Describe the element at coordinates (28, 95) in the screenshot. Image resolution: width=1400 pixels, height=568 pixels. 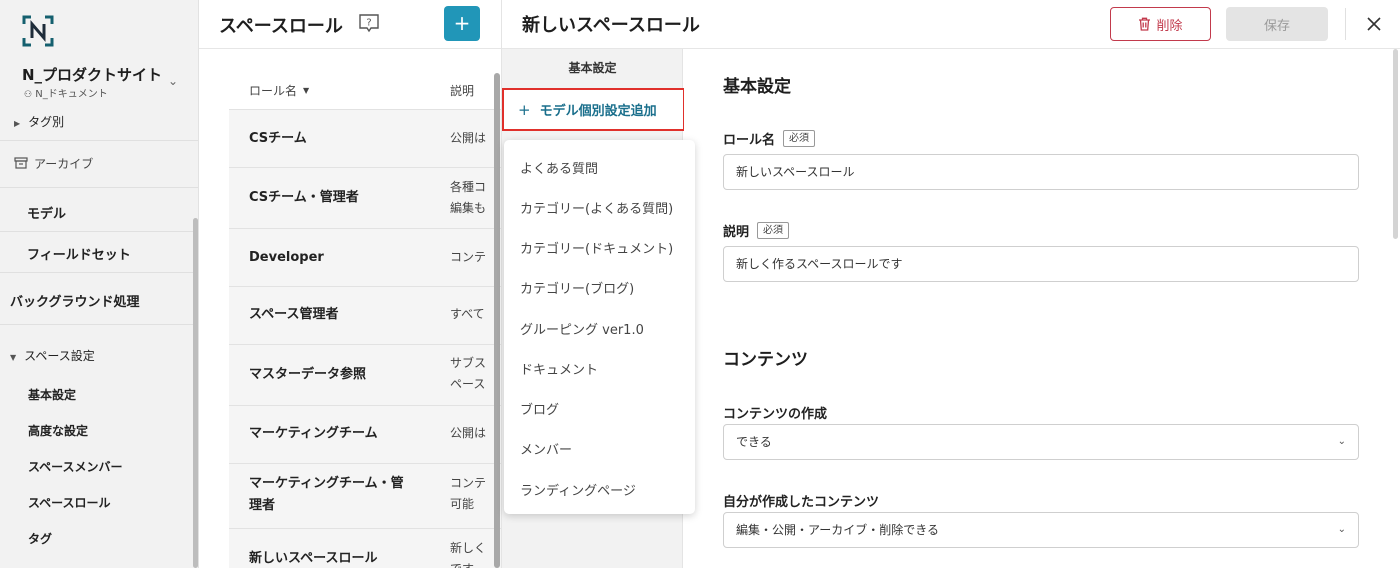
I see `hierarchy-icon: ⚇` at that location.